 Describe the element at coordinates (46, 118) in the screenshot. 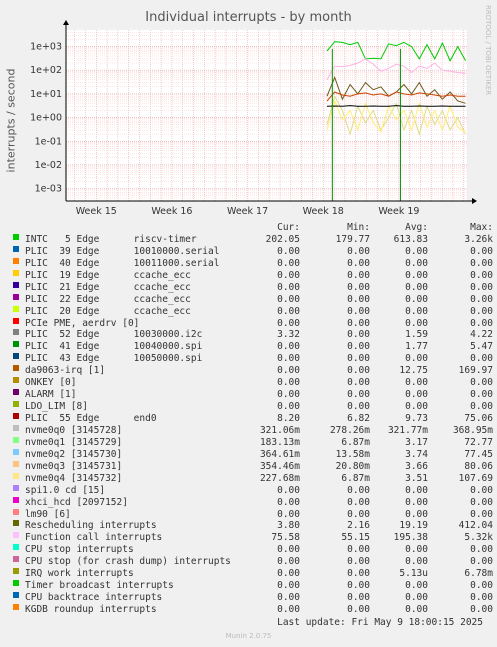

I see `y-tick-label: 1e+00` at that location.